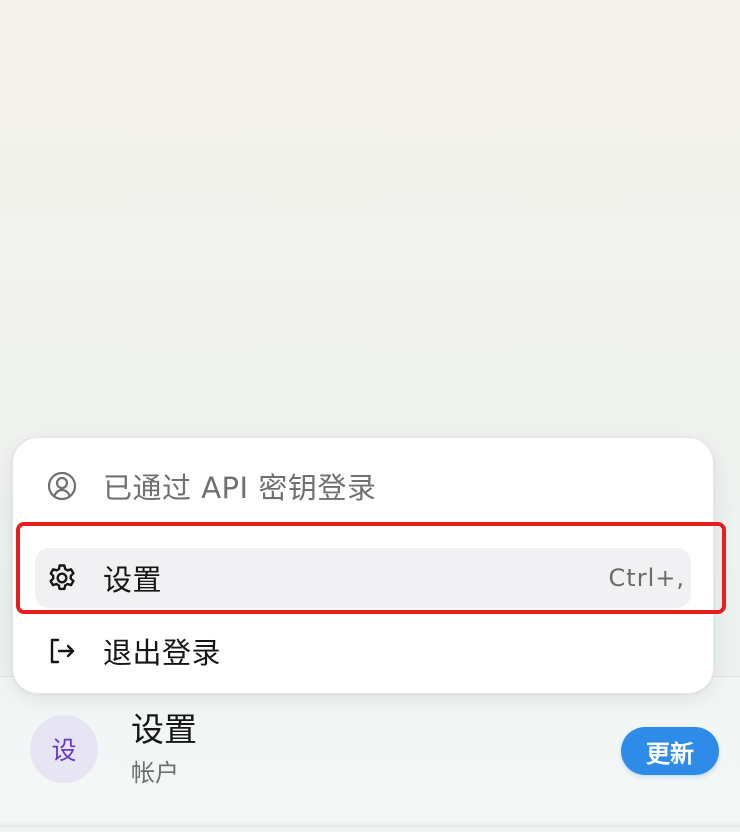 The image size is (740, 832). Describe the element at coordinates (62, 486) in the screenshot. I see `user-circle-icon` at that location.